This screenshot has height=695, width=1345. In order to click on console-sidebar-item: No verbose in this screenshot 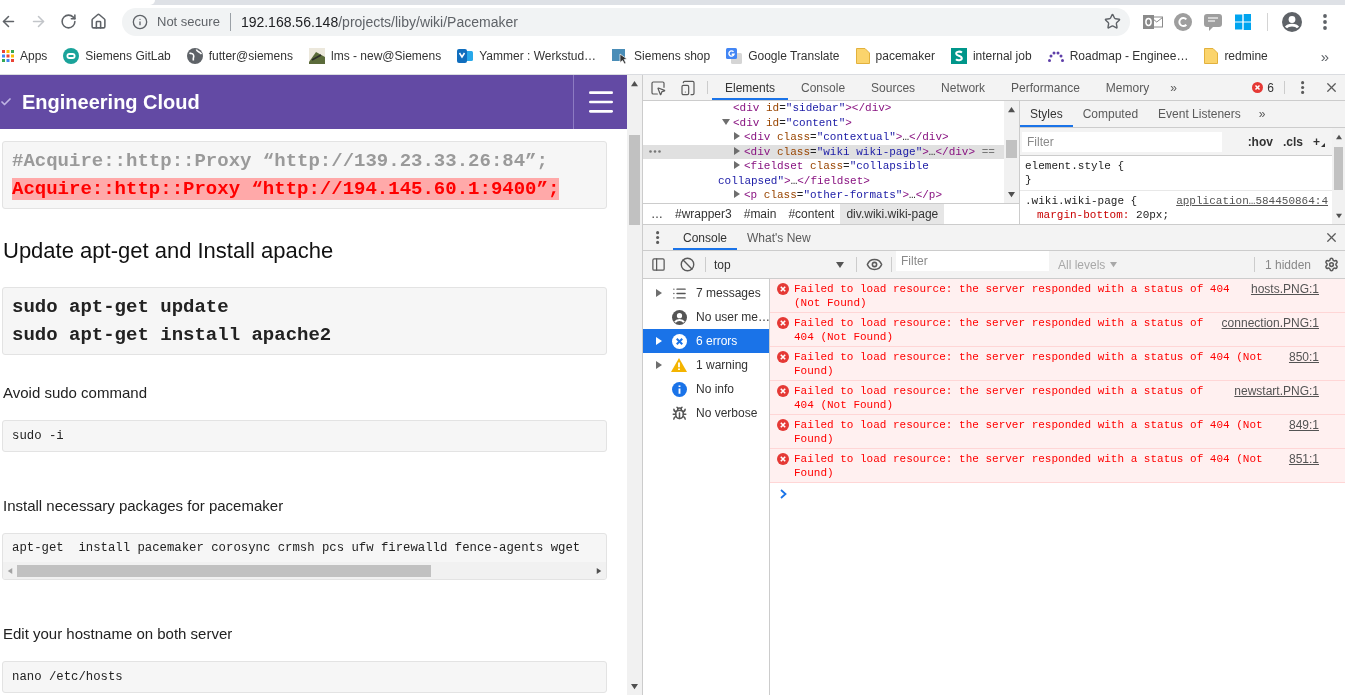, I will do `click(706, 413)`.